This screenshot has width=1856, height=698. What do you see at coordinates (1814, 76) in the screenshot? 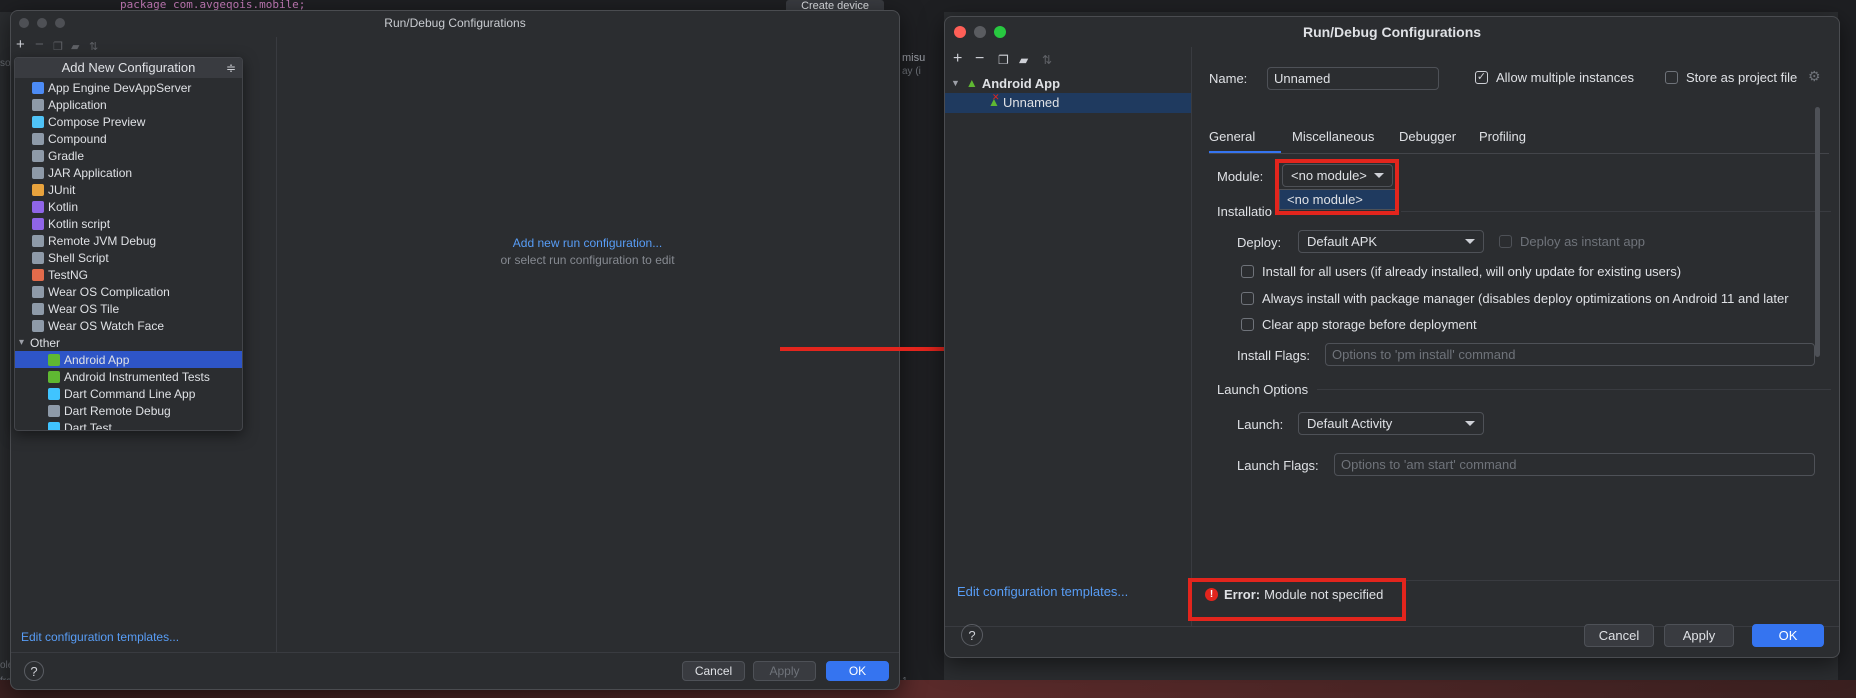
I see `gear-icon: ⚙` at bounding box center [1814, 76].